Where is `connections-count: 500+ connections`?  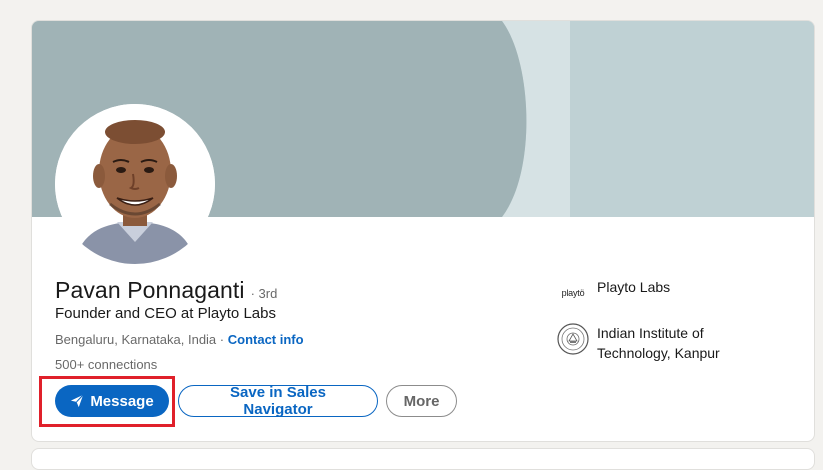 connections-count: 500+ connections is located at coordinates (106, 364).